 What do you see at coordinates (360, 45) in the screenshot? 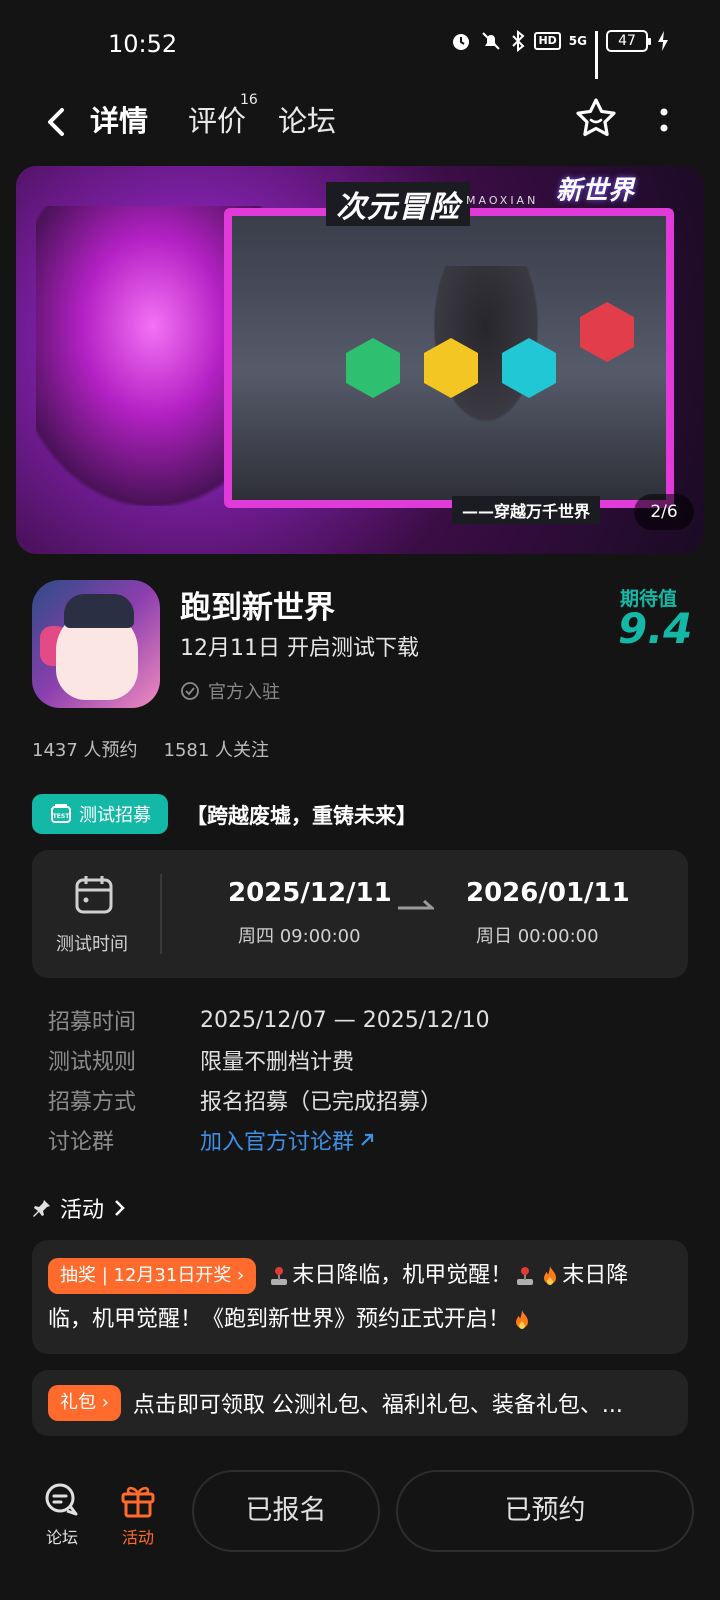
I see `status-bar: 10:52 HD 5G 47` at bounding box center [360, 45].